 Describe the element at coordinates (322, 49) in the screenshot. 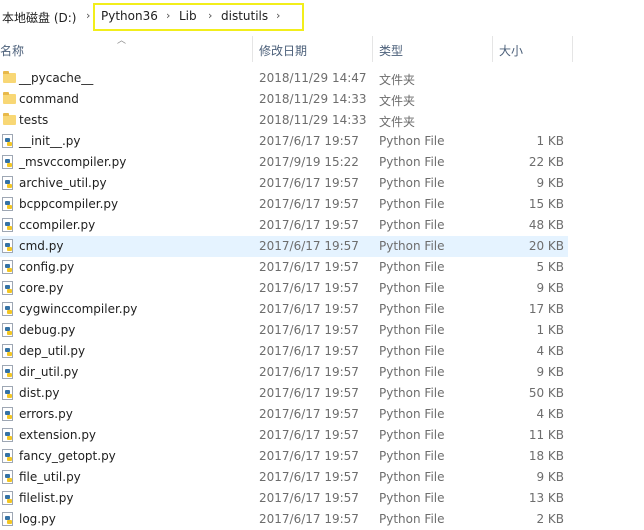

I see `column-header: 名称 修改日期 类型 大小` at that location.